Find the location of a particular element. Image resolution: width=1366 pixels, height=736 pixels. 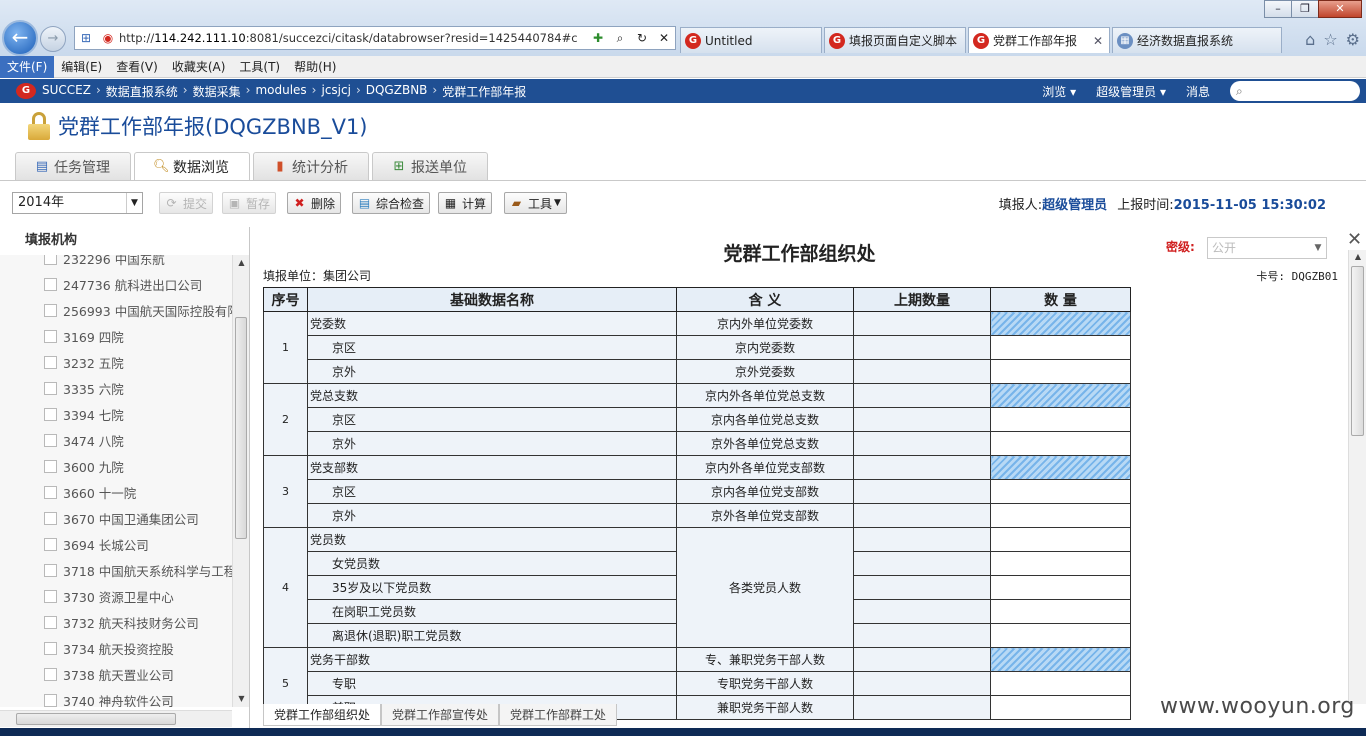

org-list-item: 3694 长城公司 is located at coordinates (116, 544).